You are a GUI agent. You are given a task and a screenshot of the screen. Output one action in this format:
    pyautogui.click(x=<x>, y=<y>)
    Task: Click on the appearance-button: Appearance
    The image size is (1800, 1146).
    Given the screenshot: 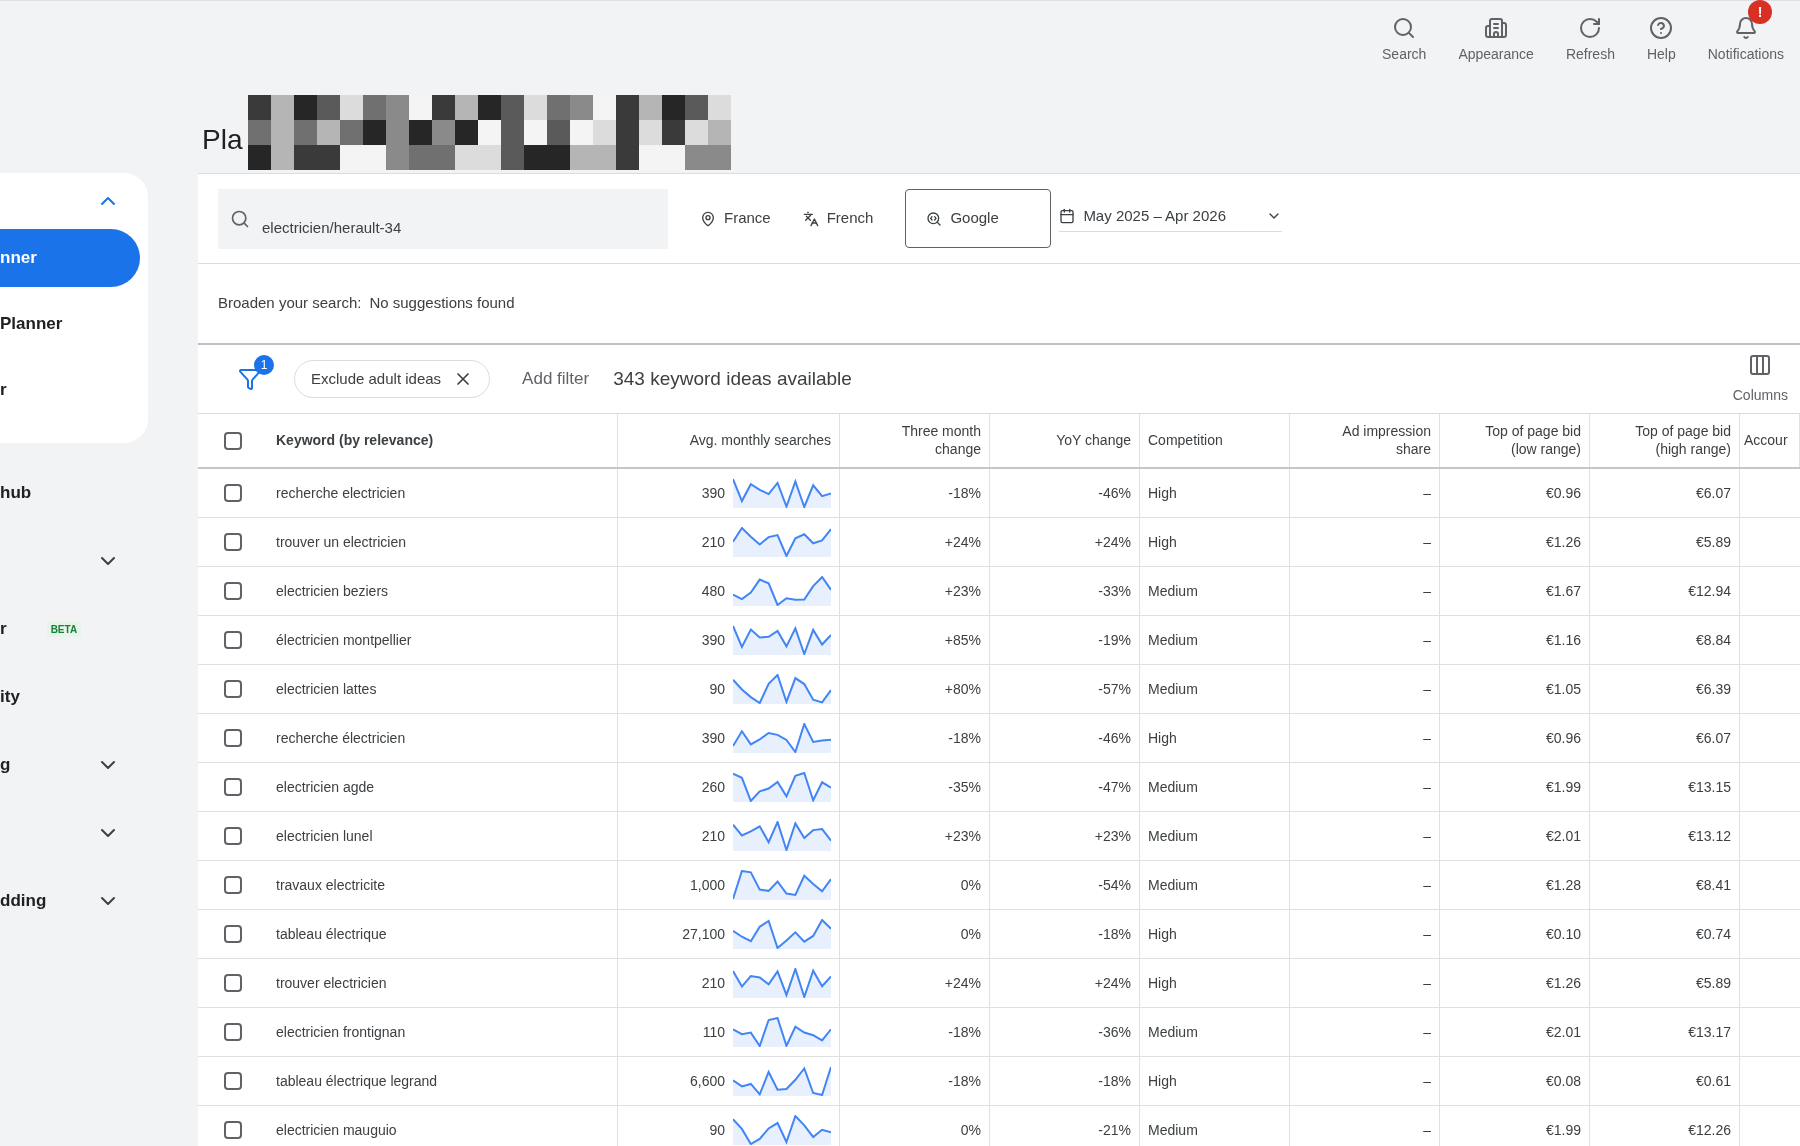 What is the action you would take?
    pyautogui.click(x=1496, y=40)
    